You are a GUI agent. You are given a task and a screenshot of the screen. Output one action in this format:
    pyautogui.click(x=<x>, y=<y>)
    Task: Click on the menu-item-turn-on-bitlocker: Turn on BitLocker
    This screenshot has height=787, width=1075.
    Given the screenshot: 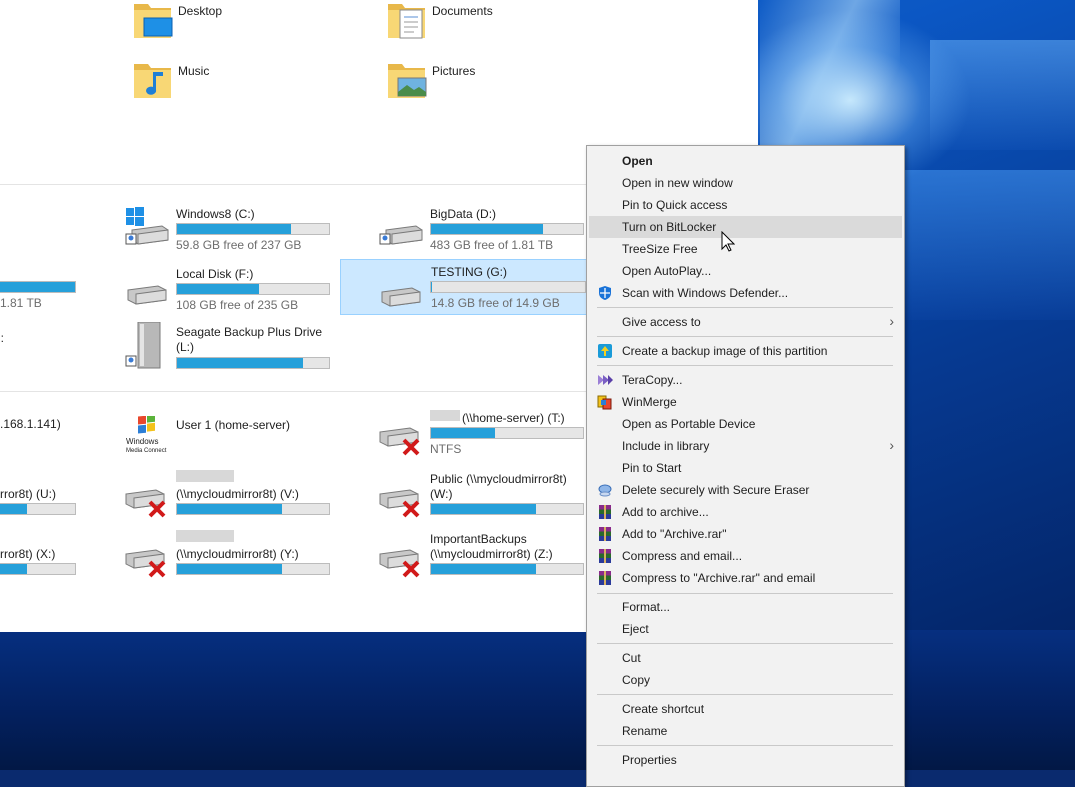 What is the action you would take?
    pyautogui.click(x=745, y=227)
    